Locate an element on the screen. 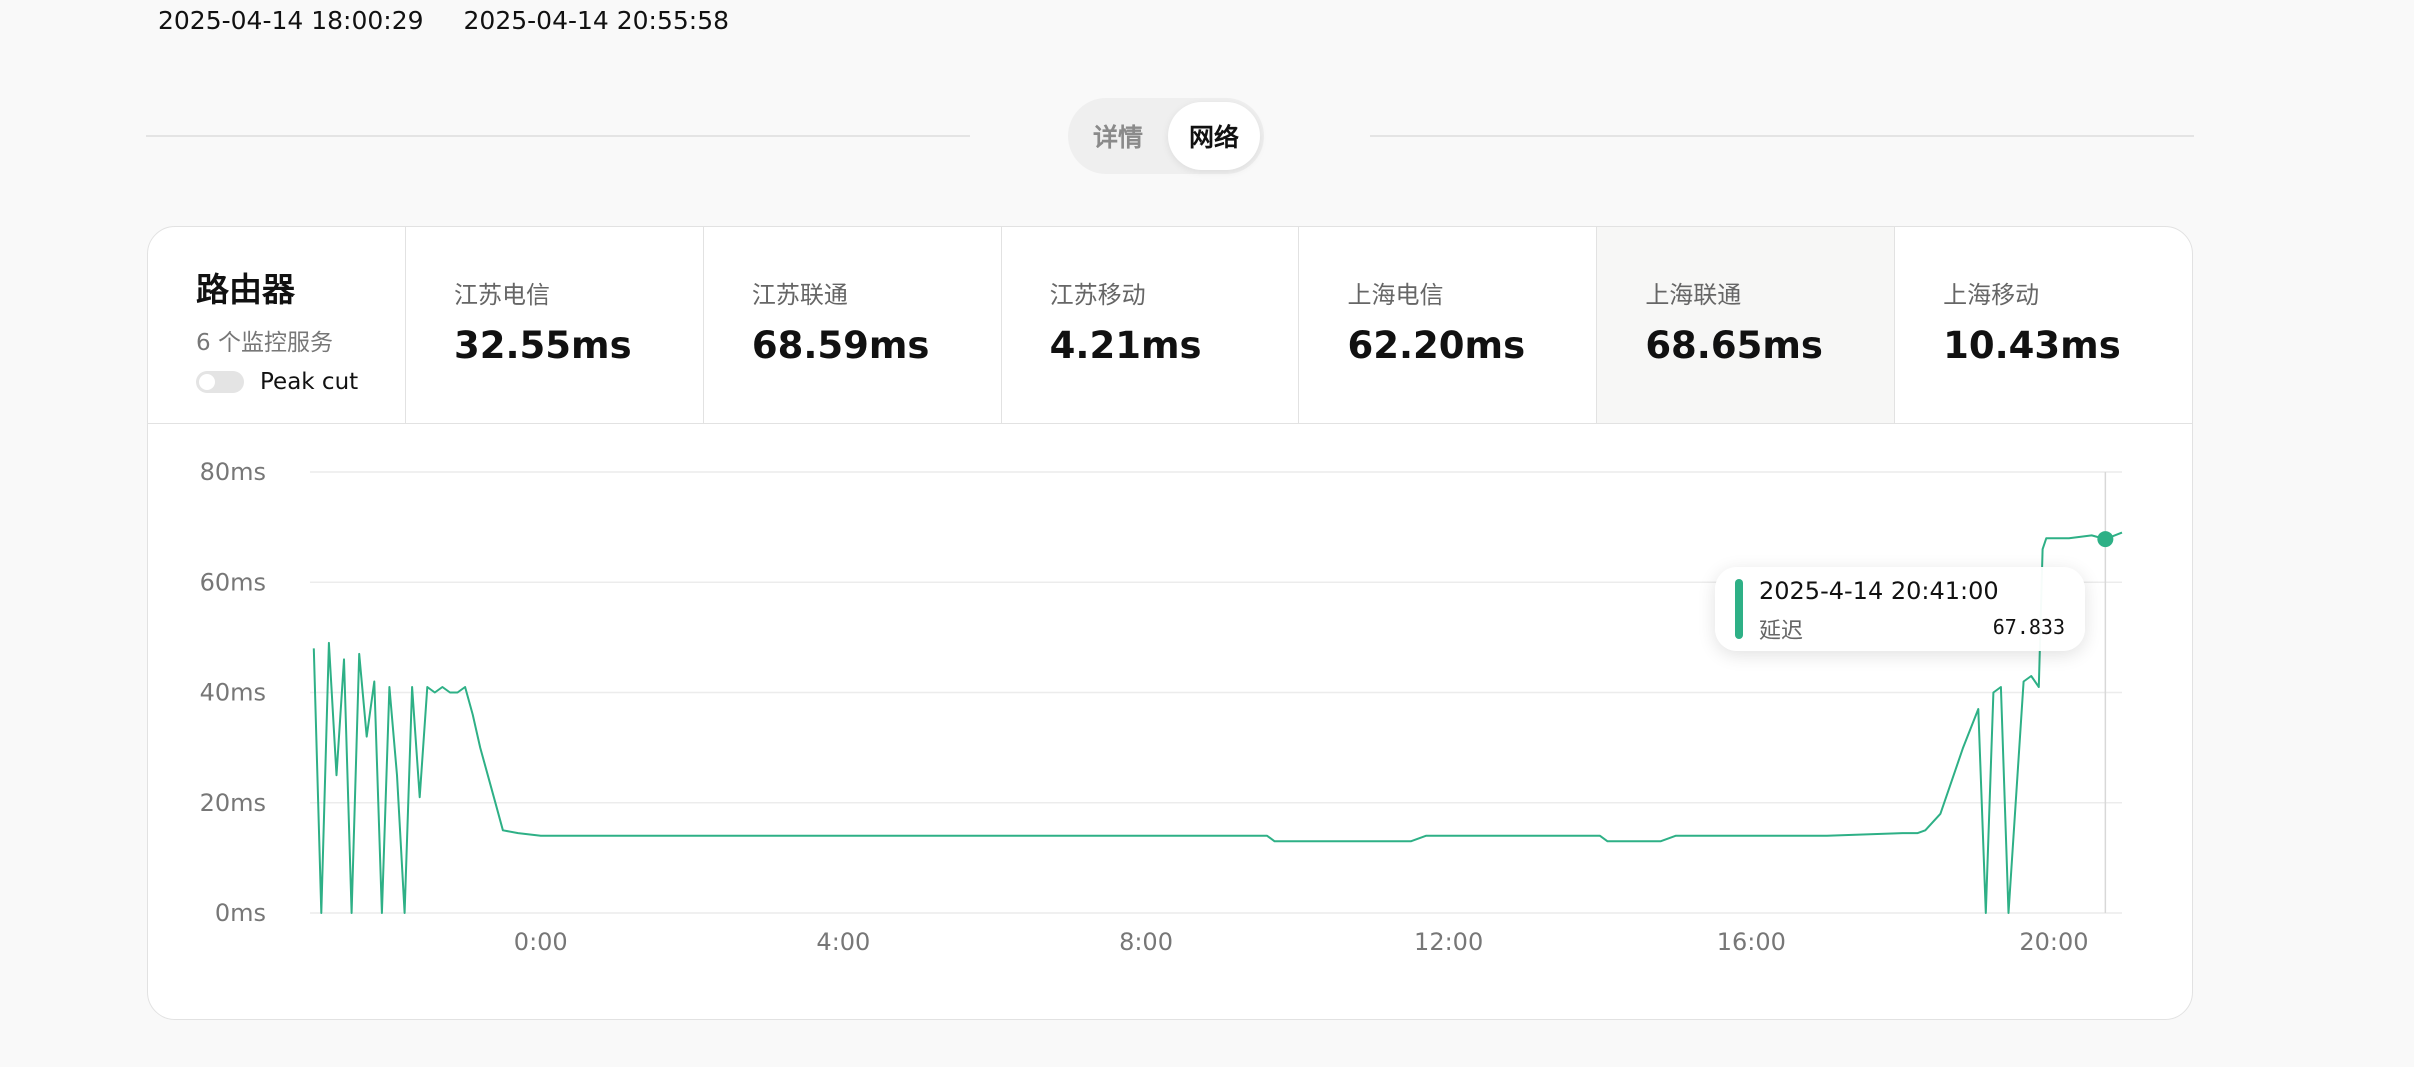 This screenshot has height=1067, width=2414. tooltip-color-marker is located at coordinates (1739, 609).